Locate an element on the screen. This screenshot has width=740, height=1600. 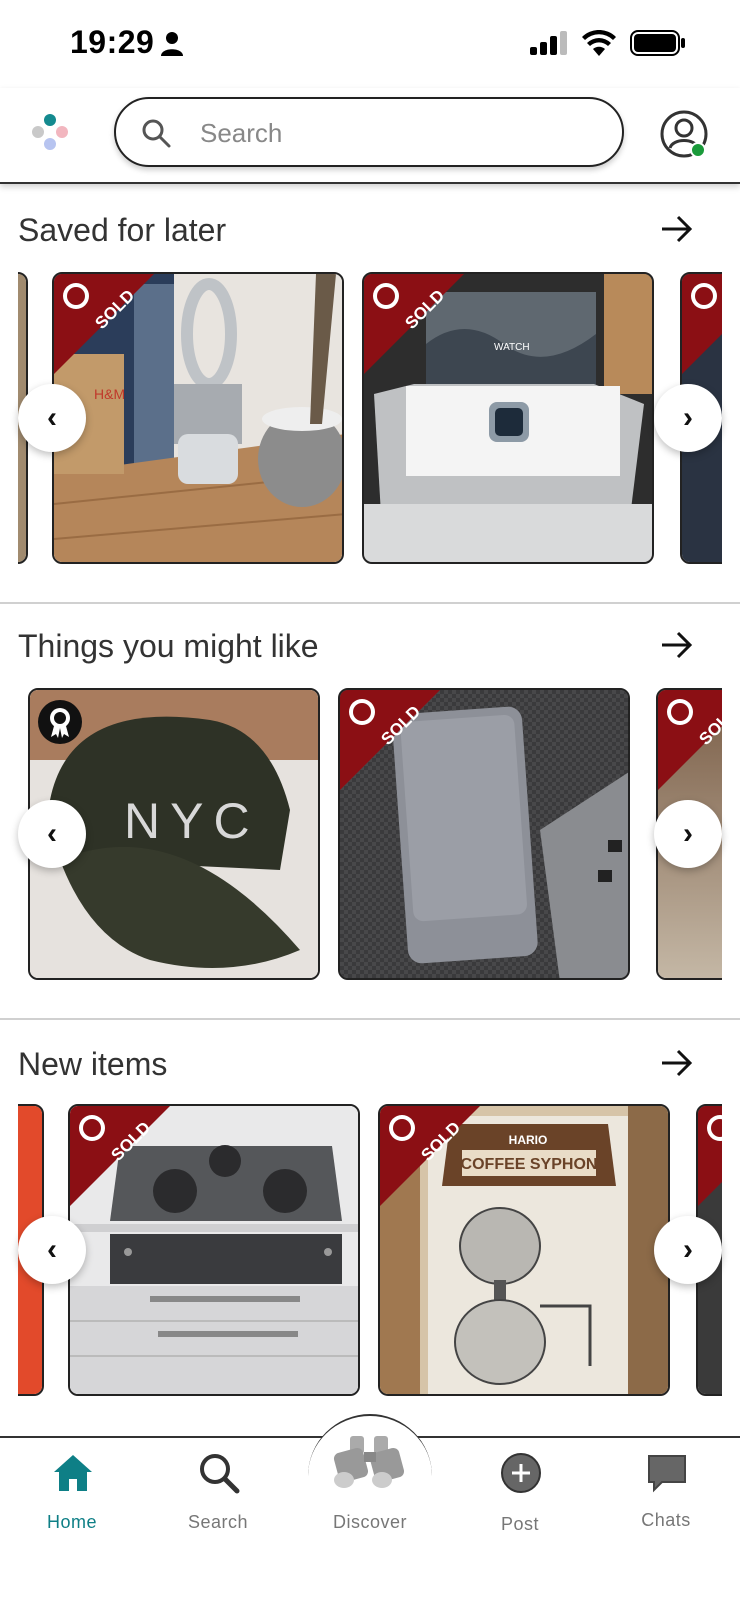
sold-ribbon is located at coordinates (710, 1156).